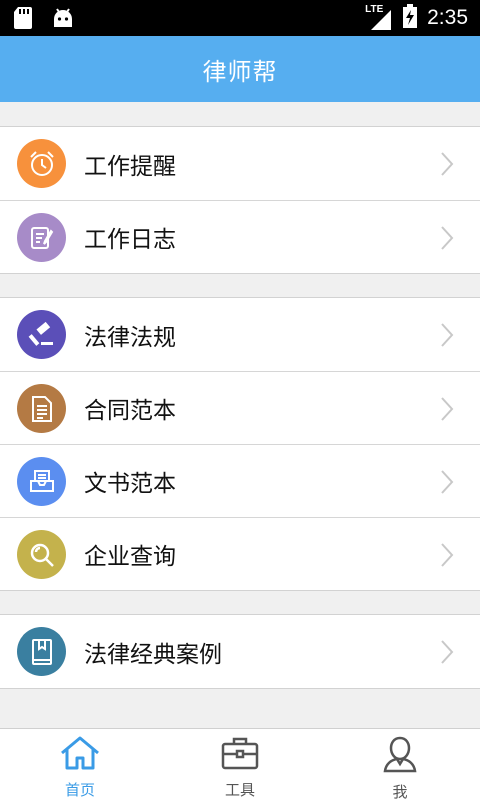  What do you see at coordinates (240, 553) in the screenshot?
I see `menu-item-company-search: 企业查询` at bounding box center [240, 553].